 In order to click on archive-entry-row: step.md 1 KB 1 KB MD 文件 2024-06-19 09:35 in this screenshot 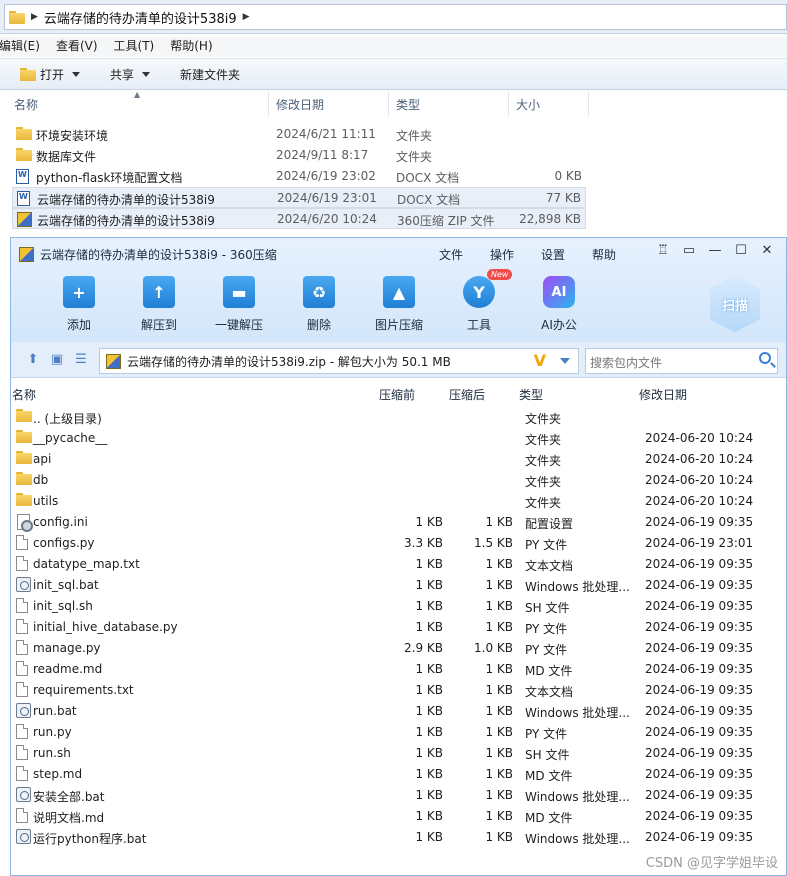, I will do `click(398, 773)`.